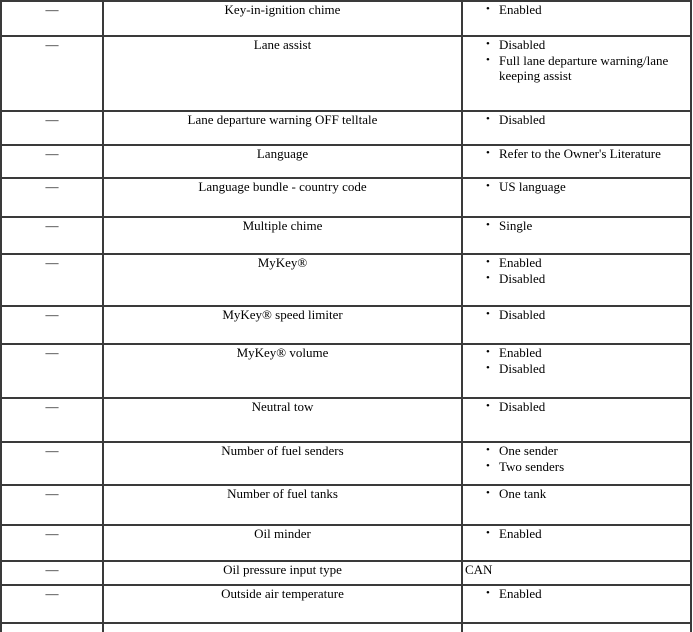  What do you see at coordinates (577, 573) in the screenshot?
I see `cell-setting-value: CAN` at bounding box center [577, 573].